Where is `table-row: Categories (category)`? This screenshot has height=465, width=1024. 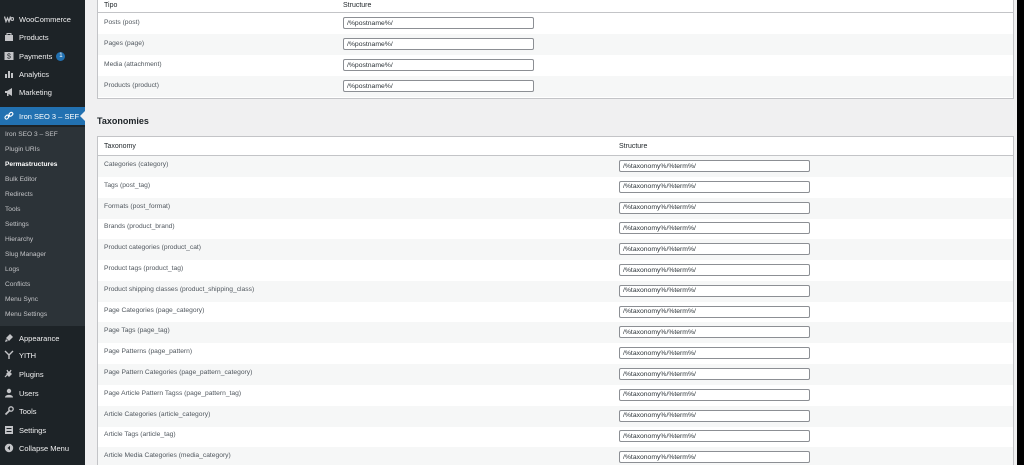 table-row: Categories (category) is located at coordinates (555, 166).